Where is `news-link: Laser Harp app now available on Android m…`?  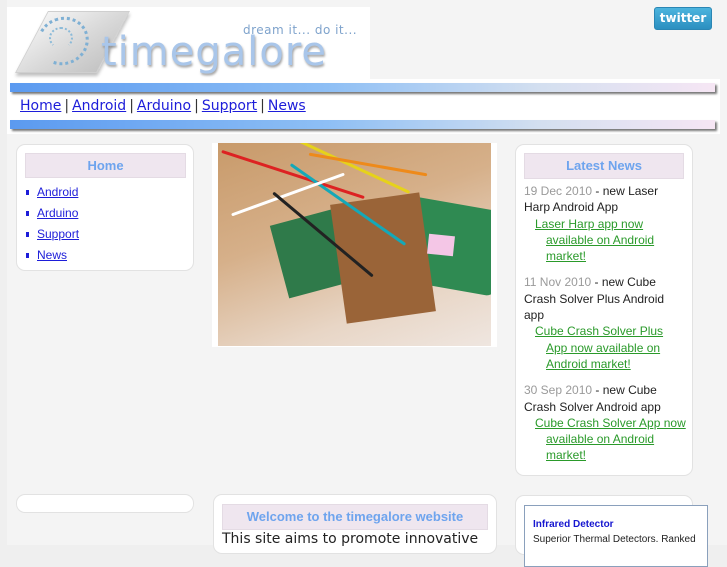
news-link: Laser Harp app now available on Android m… is located at coordinates (610, 240).